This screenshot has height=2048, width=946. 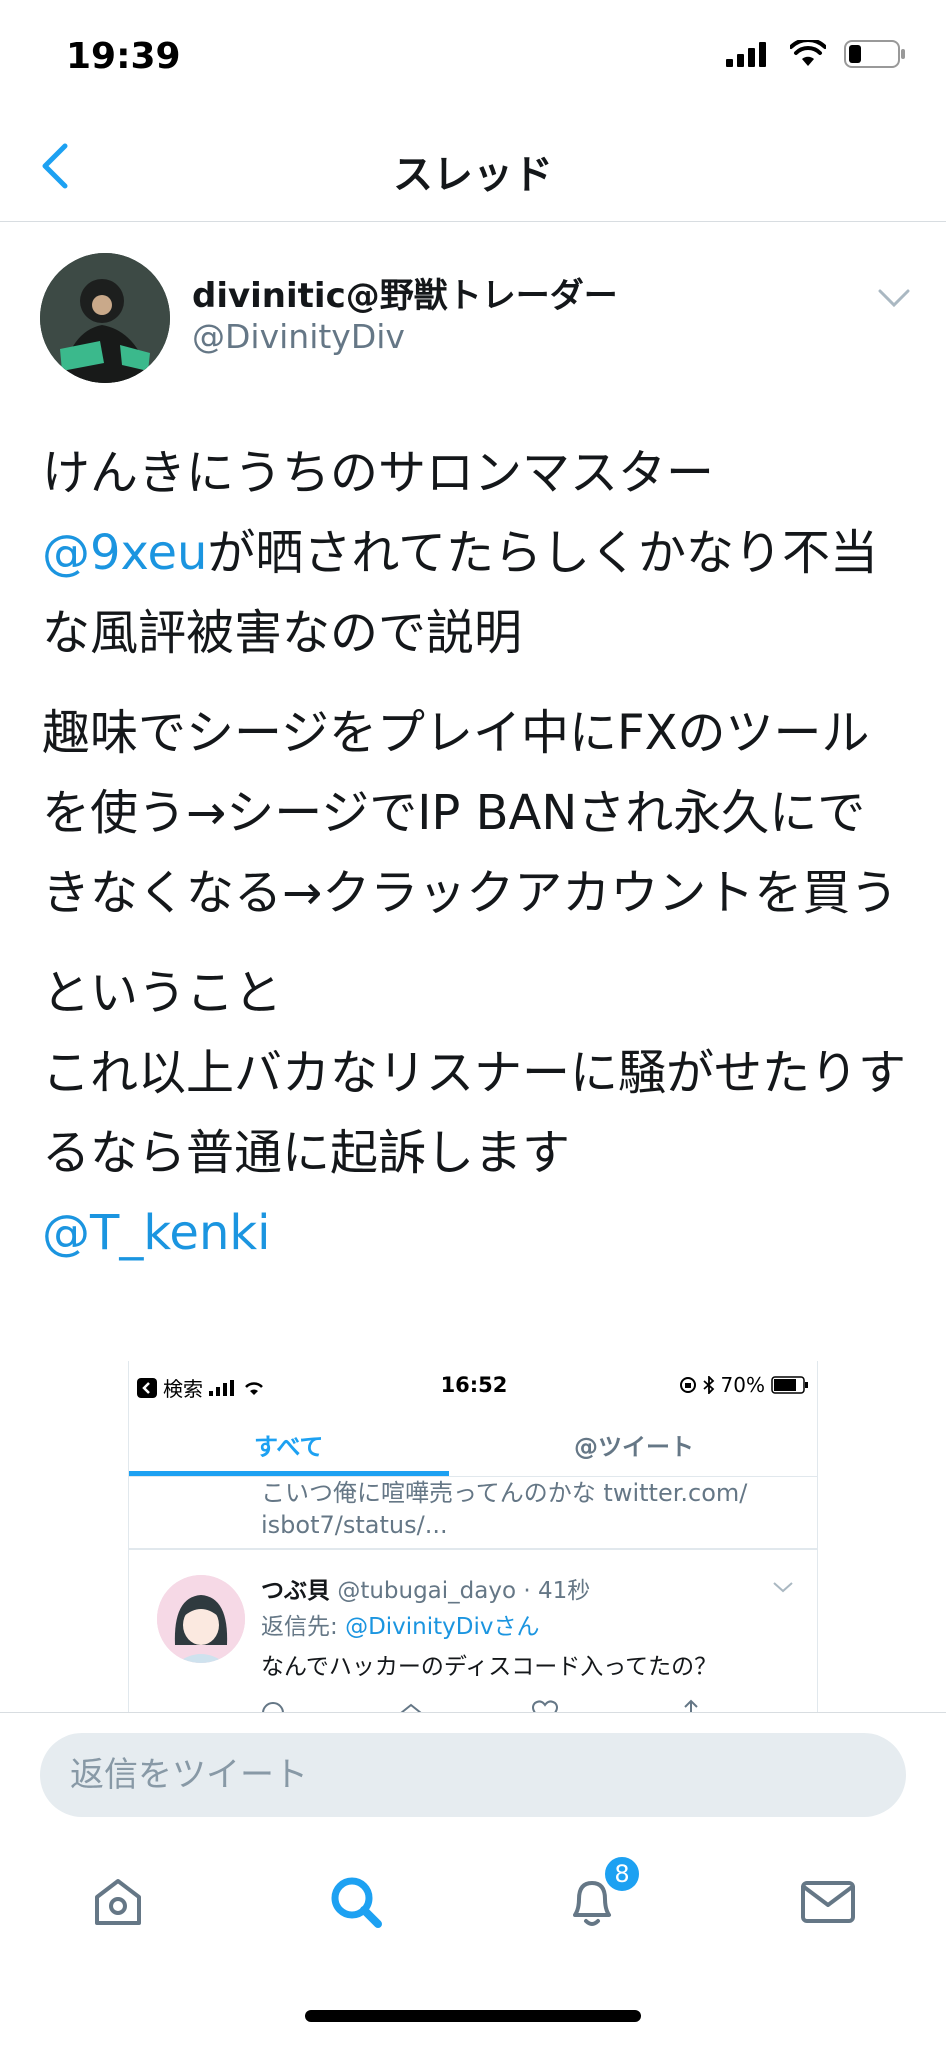 I want to click on avatar-photo, so click(x=105, y=318).